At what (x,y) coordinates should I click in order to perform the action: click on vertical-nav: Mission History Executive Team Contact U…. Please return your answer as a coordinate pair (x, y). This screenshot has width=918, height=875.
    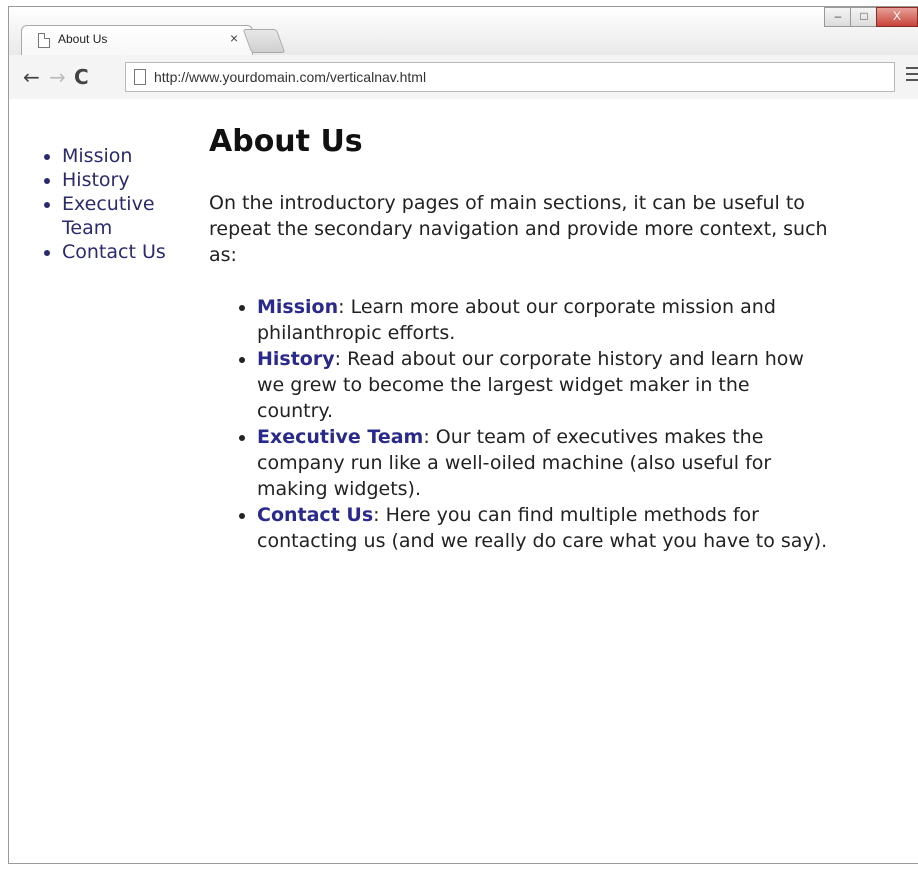
    Looking at the image, I should click on (116, 204).